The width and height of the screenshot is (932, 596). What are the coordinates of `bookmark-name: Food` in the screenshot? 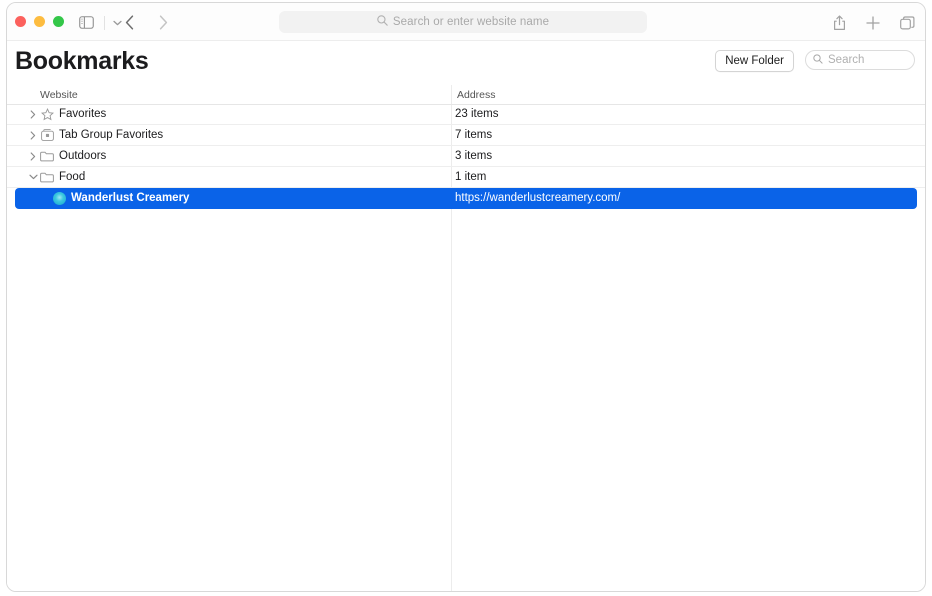 It's located at (72, 177).